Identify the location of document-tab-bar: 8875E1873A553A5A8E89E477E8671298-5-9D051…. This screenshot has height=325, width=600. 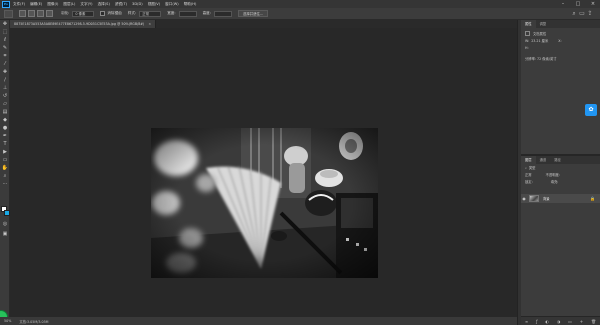
(263, 24).